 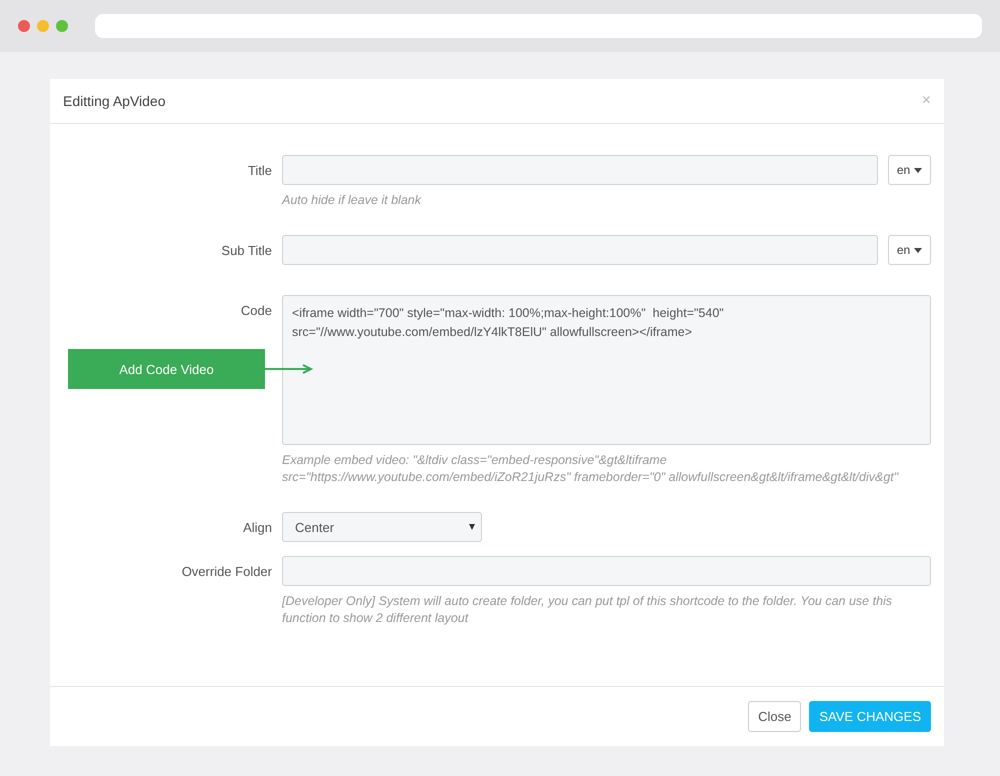 What do you see at coordinates (246, 250) in the screenshot?
I see `field-label: Sub Title` at bounding box center [246, 250].